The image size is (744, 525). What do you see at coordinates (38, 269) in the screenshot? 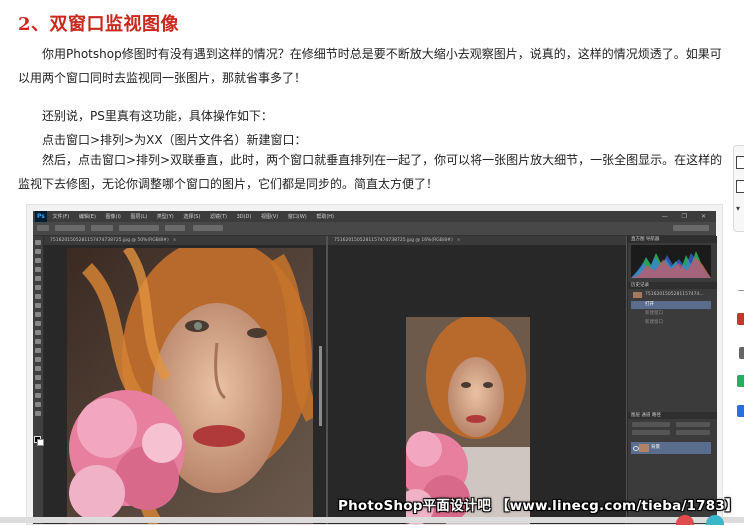
I see `magic-wand-icon` at bounding box center [38, 269].